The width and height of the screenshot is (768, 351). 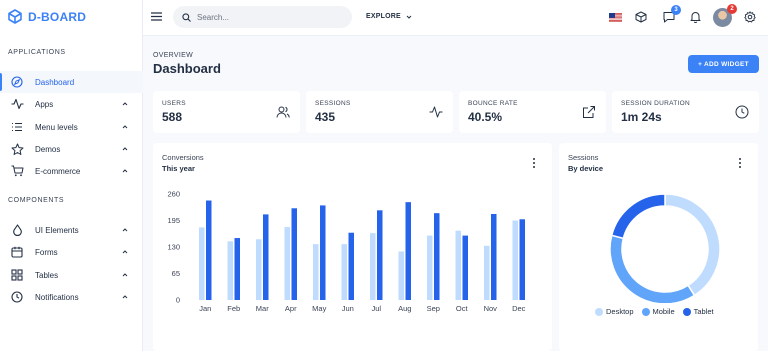 I want to click on sidebar-item-notifications: Notifications, so click(x=71, y=297).